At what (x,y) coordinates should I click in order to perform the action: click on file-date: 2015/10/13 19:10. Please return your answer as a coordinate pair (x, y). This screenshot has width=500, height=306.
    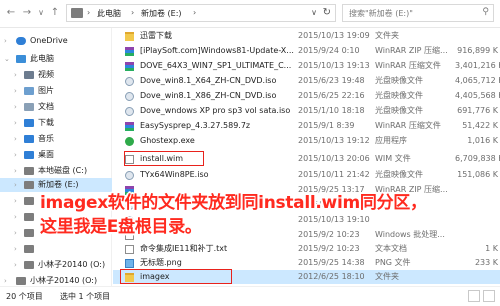
    Looking at the image, I should click on (334, 219).